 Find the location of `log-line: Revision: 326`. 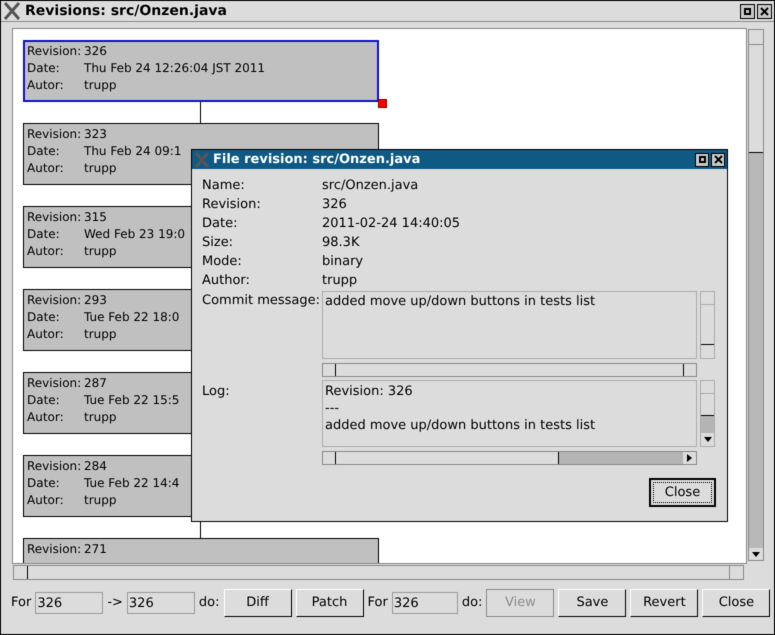

log-line: Revision: 326 is located at coordinates (369, 391).